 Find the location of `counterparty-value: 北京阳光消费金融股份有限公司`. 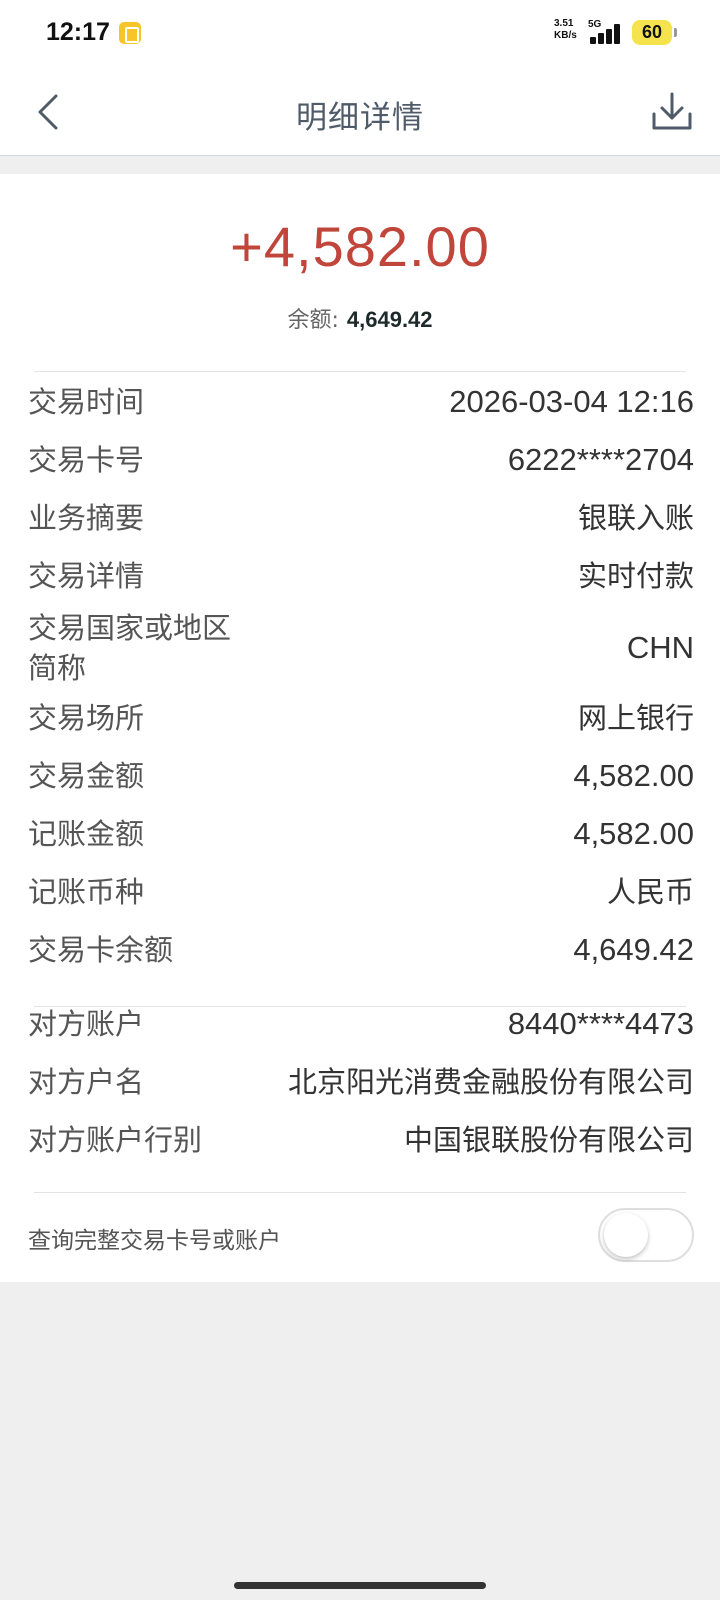

counterparty-value: 北京阳光消费金融股份有限公司 is located at coordinates (490, 1082).